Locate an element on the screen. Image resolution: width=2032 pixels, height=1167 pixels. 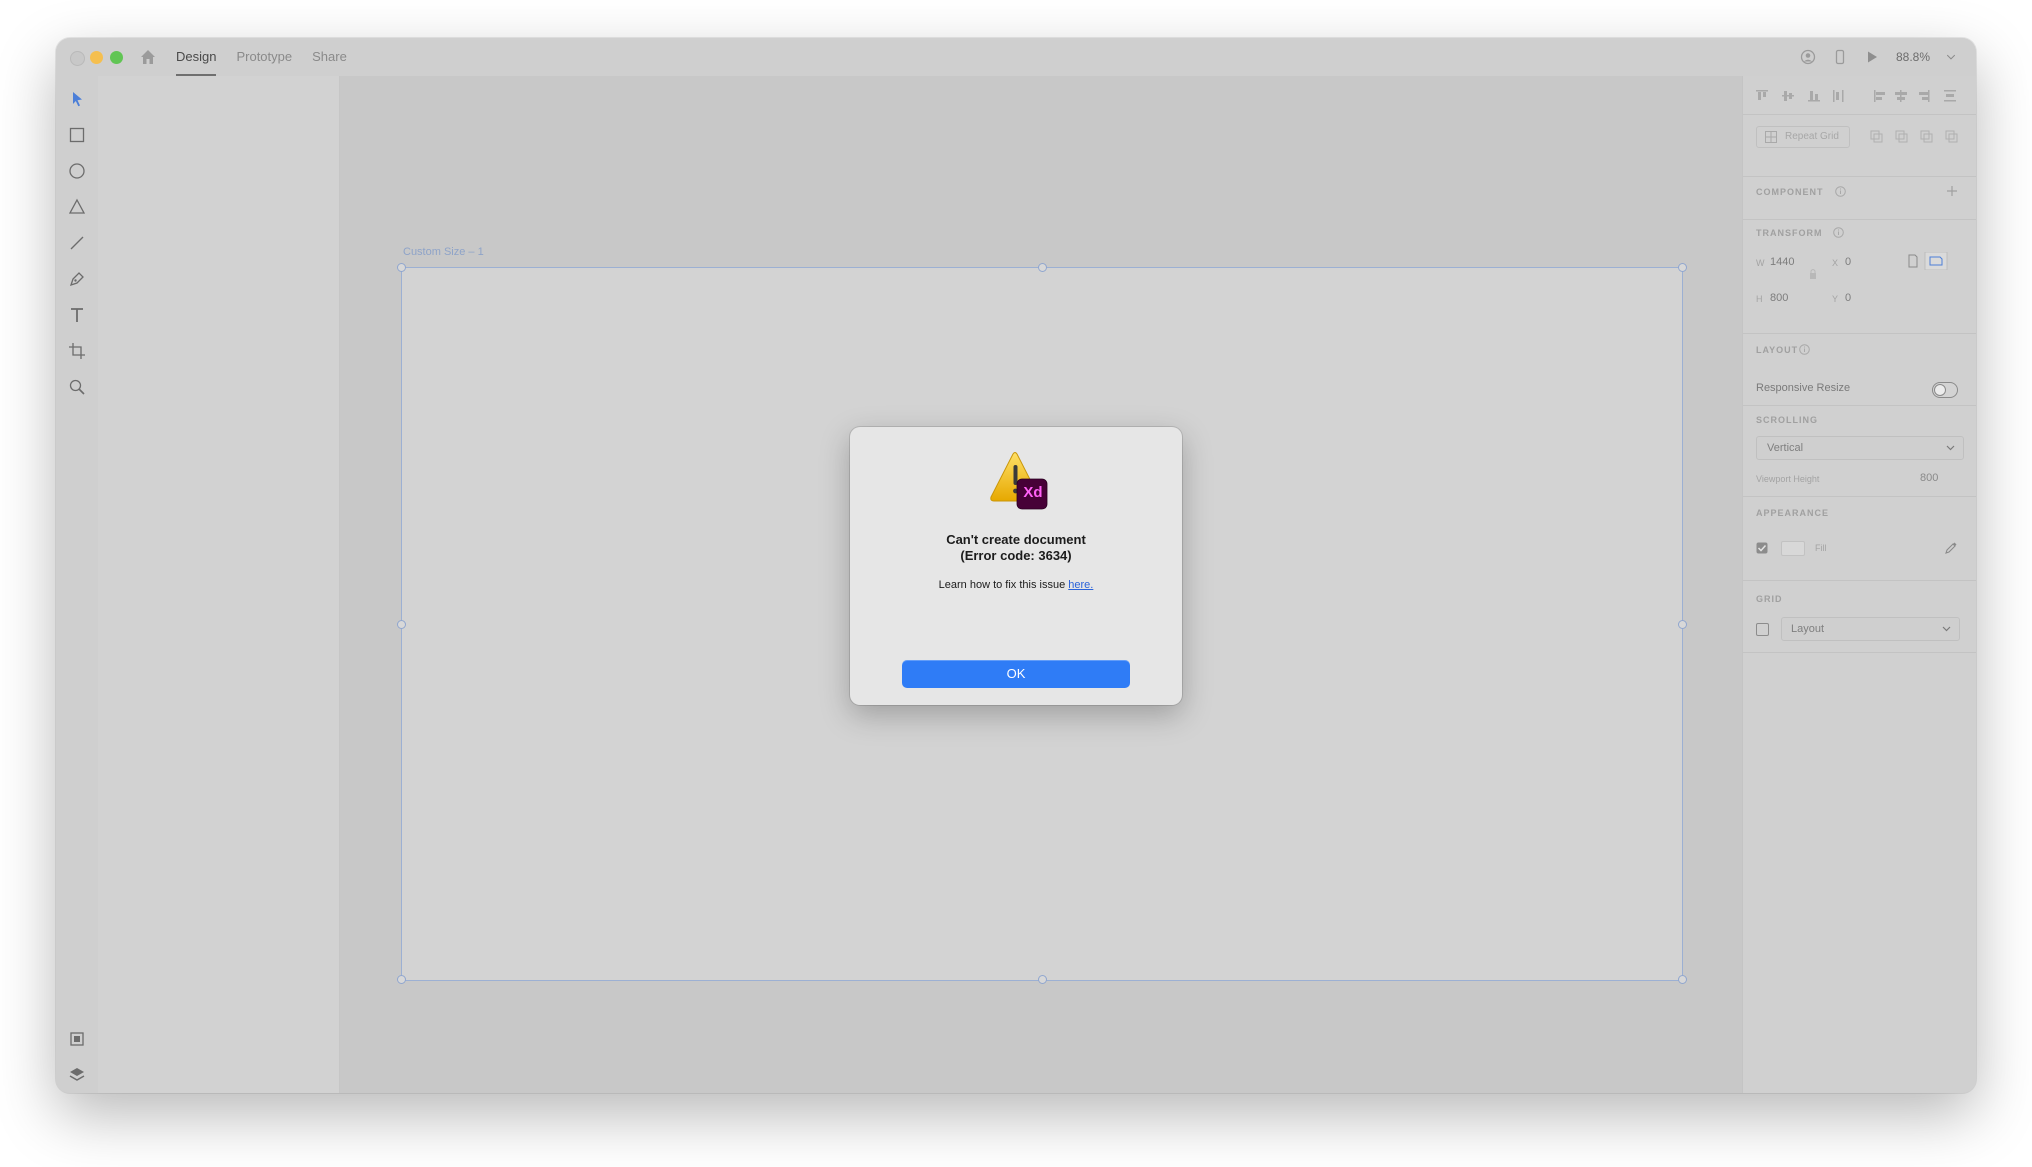
align-icons is located at coordinates (1863, 96).